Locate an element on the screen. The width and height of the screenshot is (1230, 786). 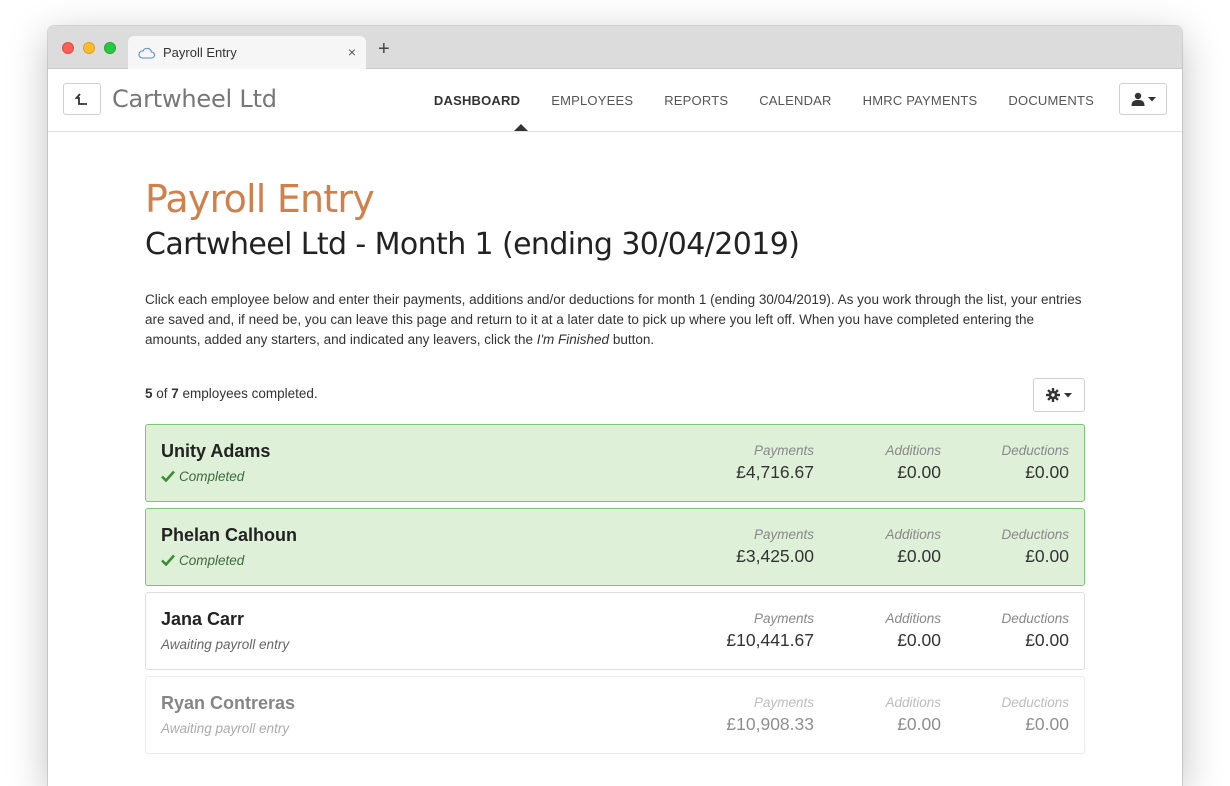
back-button is located at coordinates (82, 99).